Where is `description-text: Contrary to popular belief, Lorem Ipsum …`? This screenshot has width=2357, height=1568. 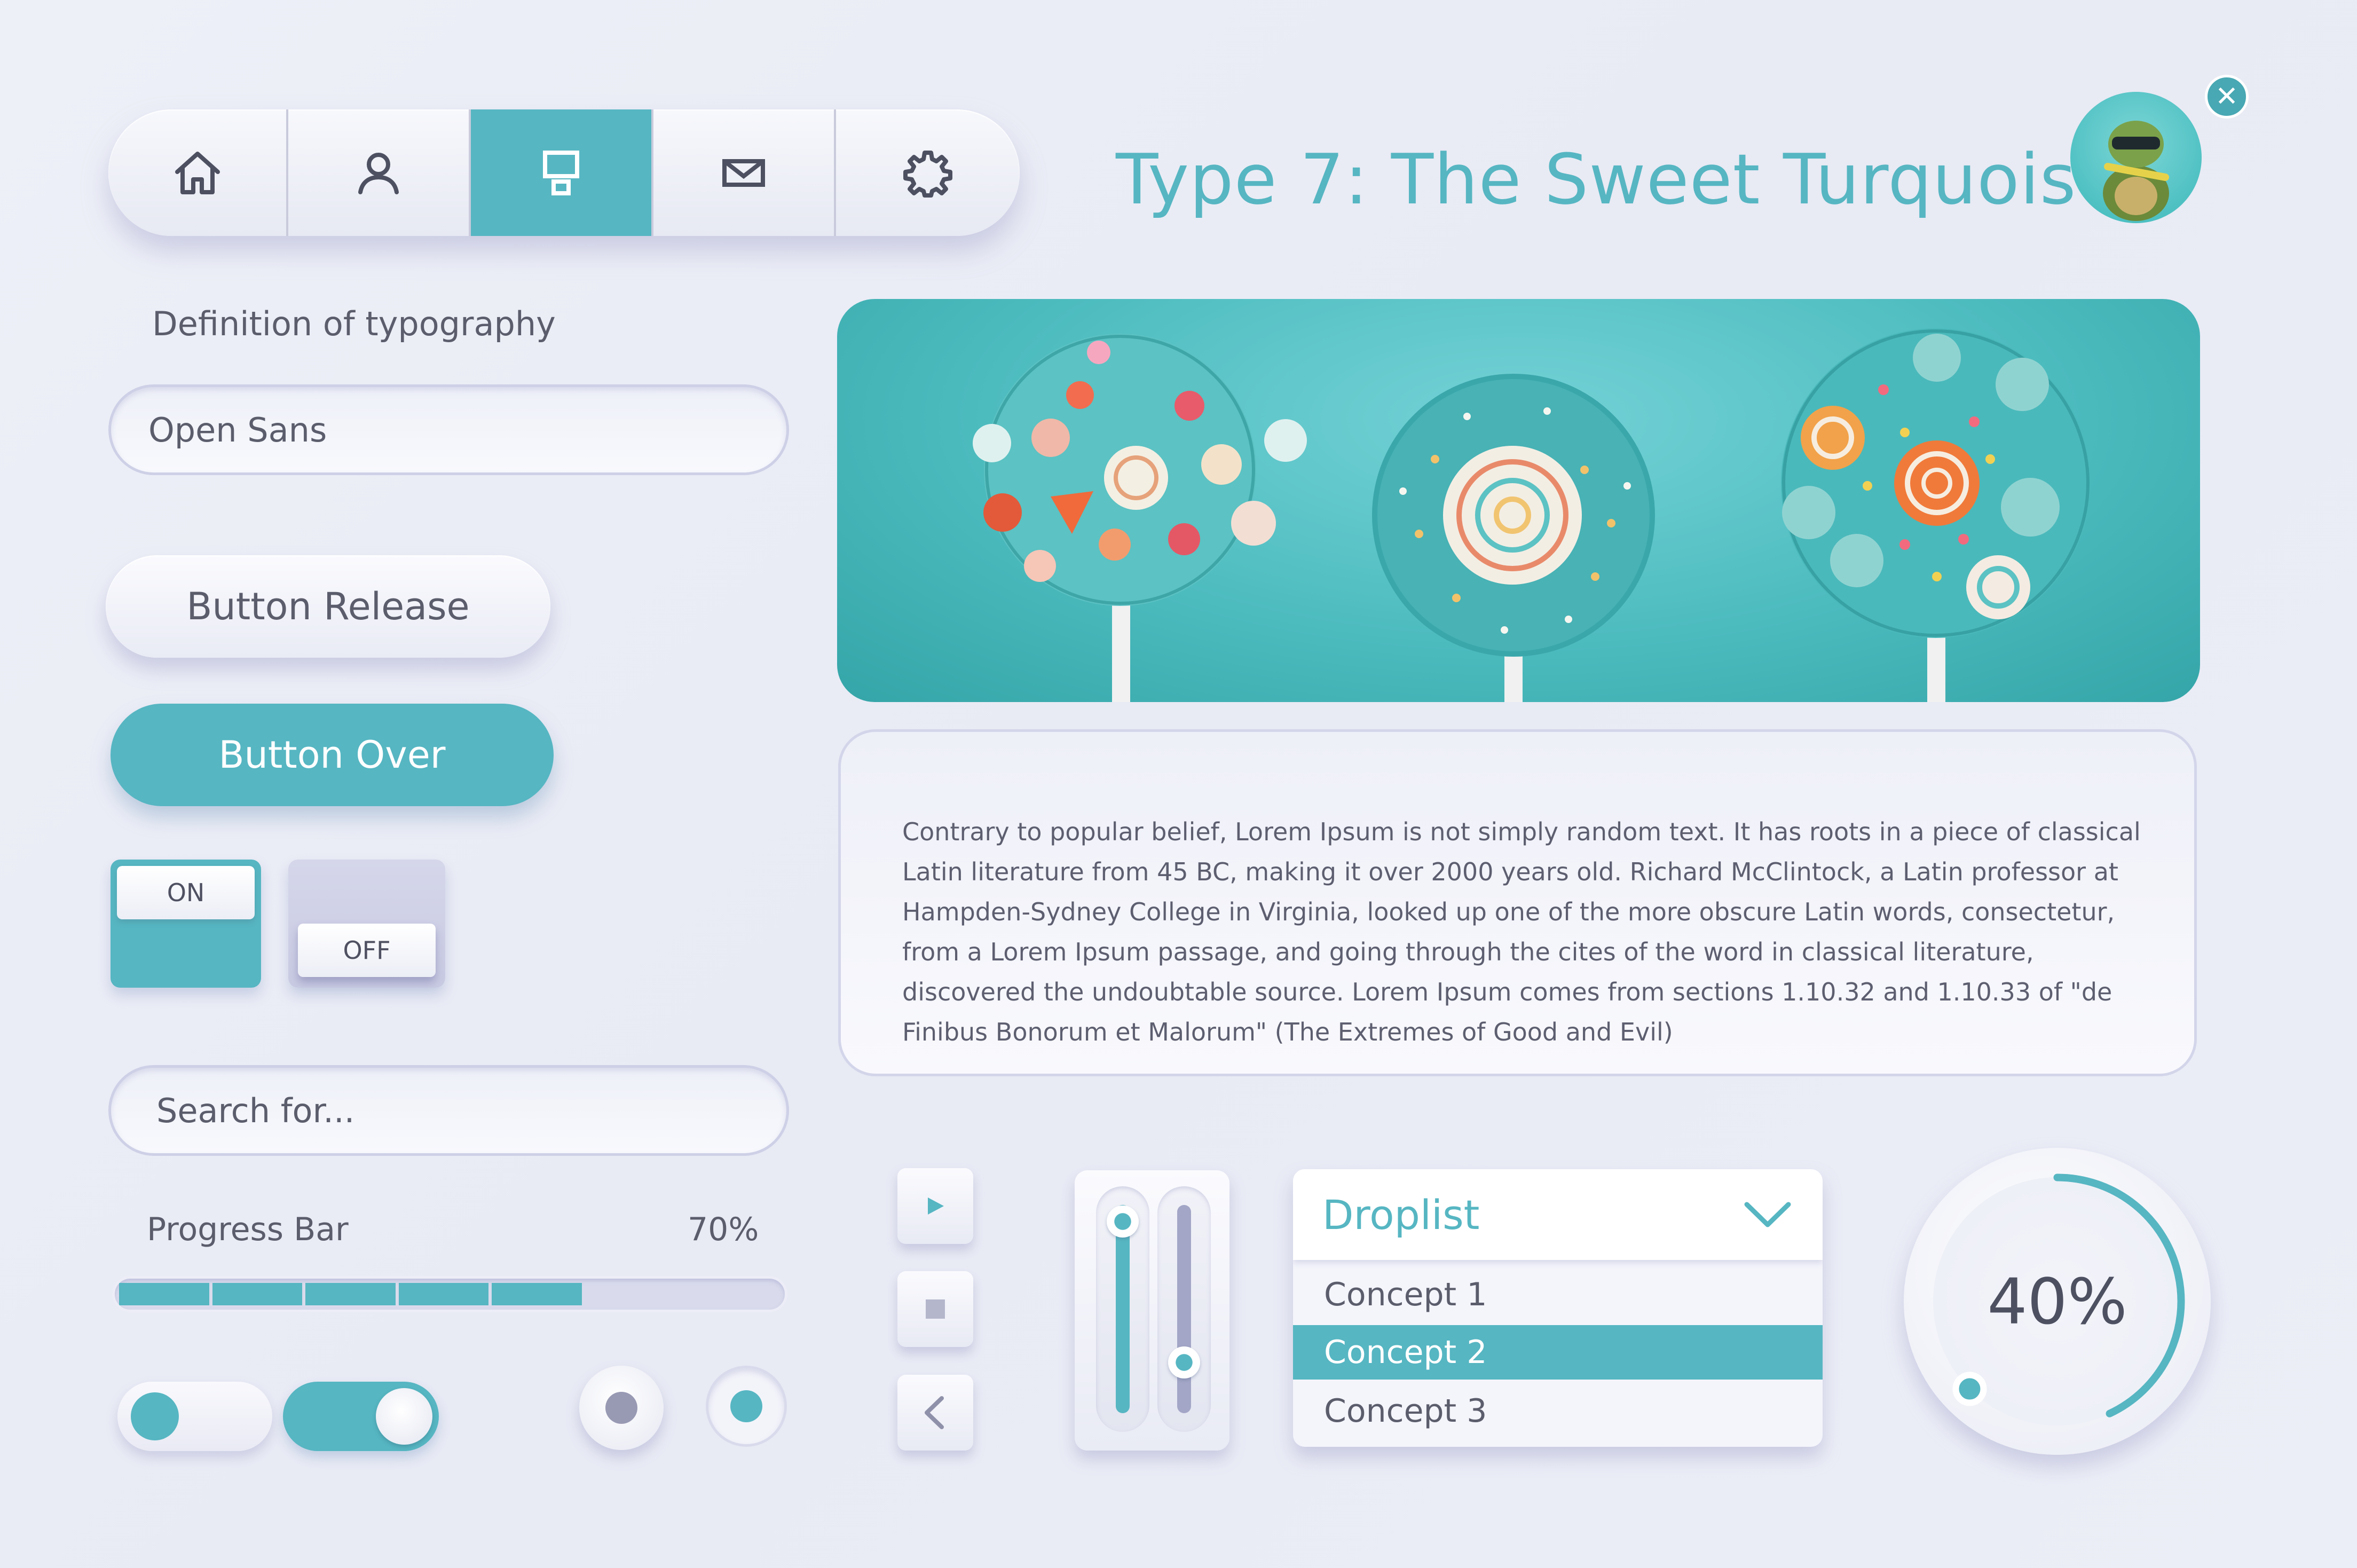
description-text: Contrary to popular belief, Lorem Ipsum … is located at coordinates (1521, 932).